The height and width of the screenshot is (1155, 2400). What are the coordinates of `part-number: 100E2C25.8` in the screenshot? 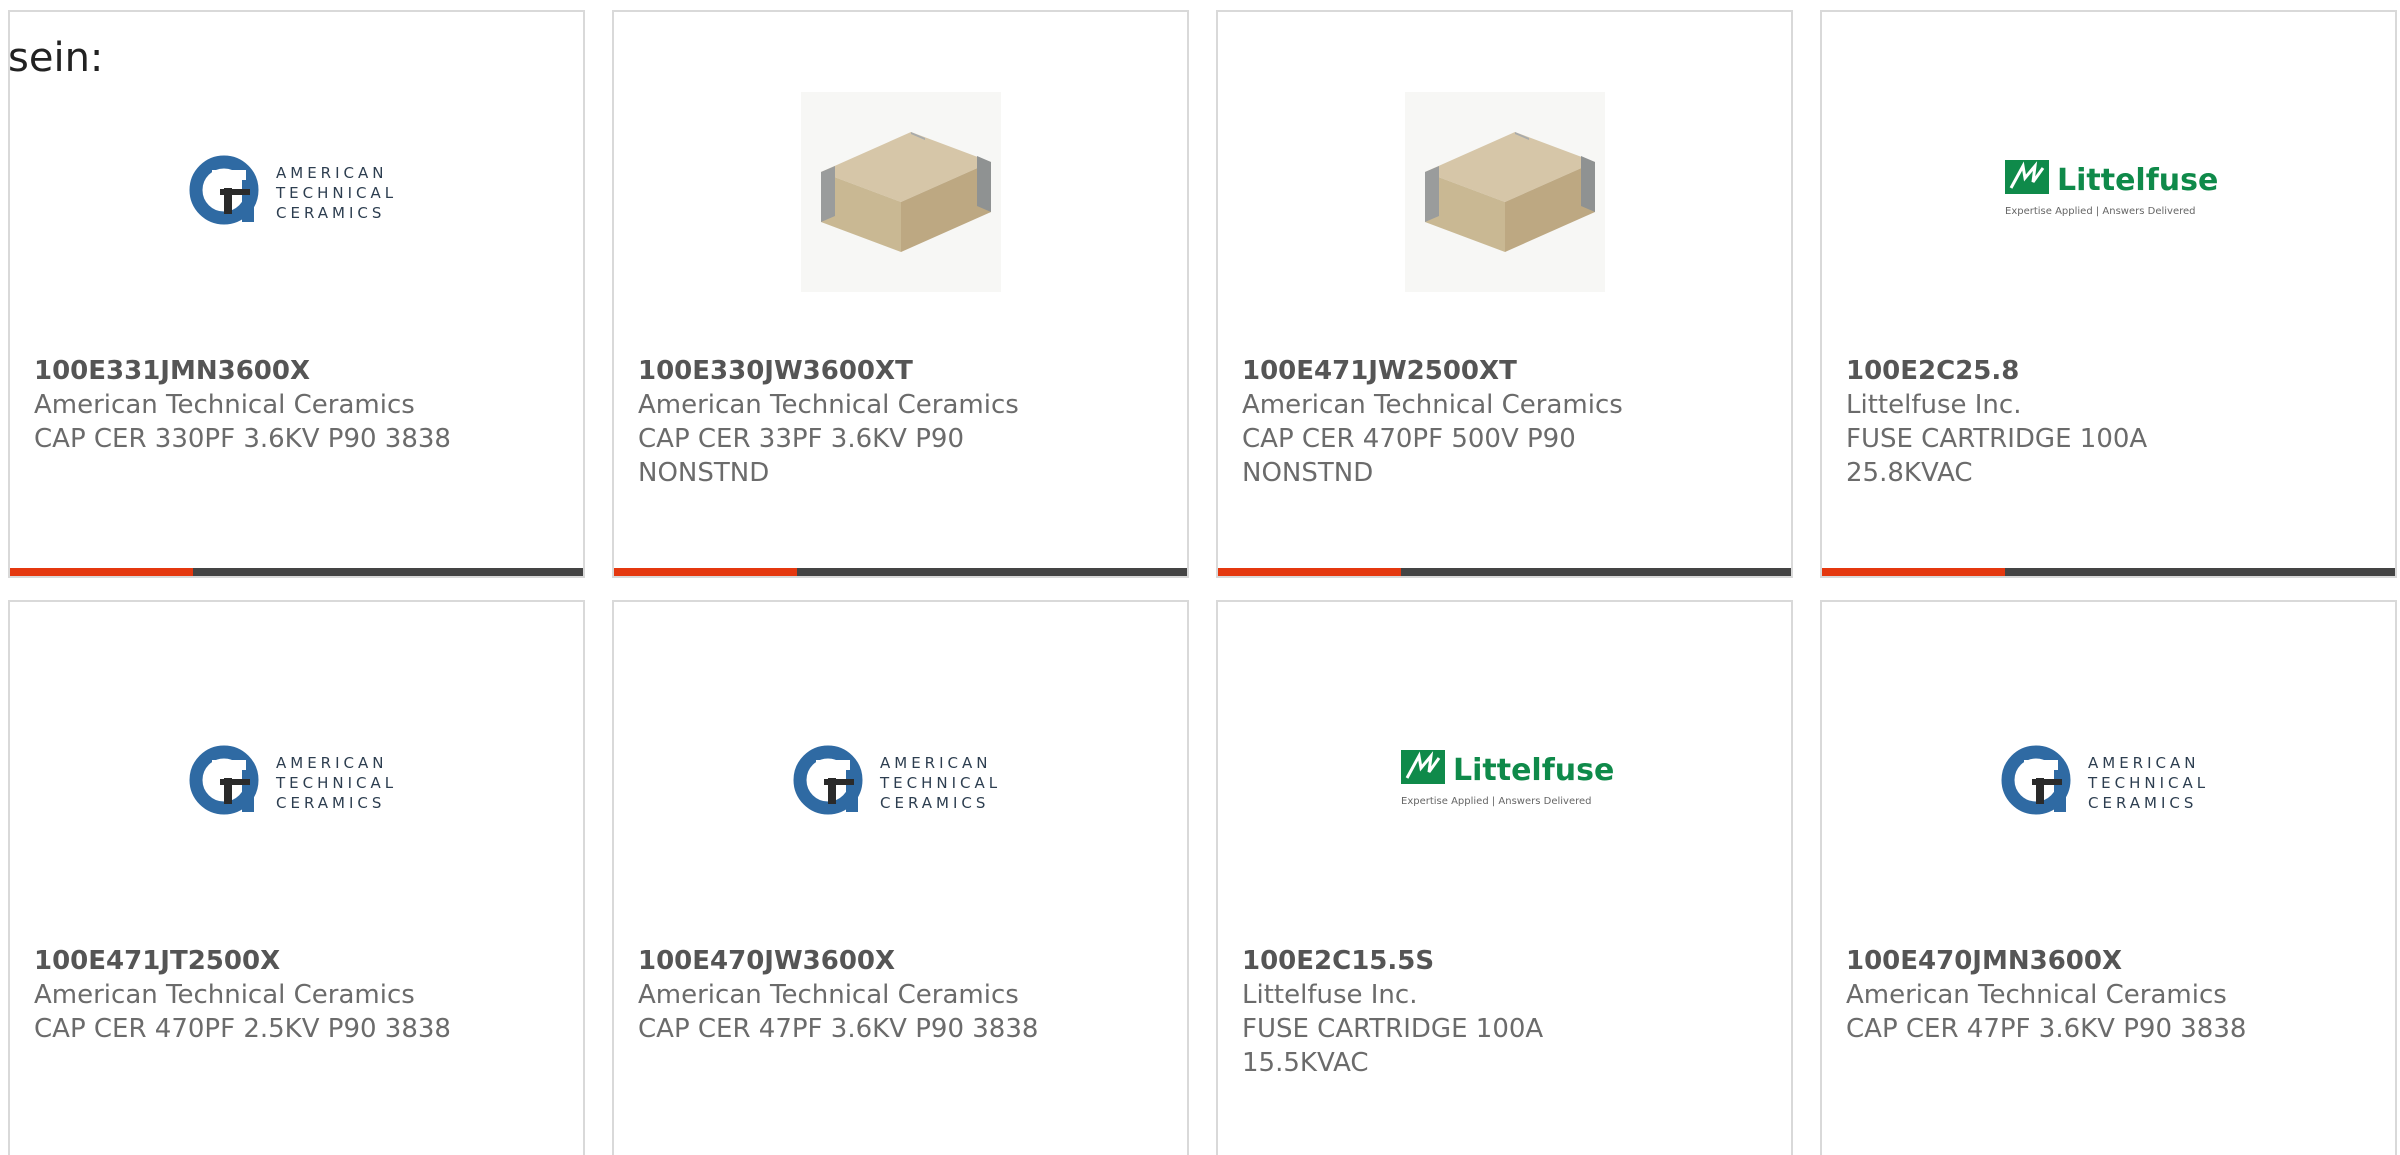 It's located at (2110, 371).